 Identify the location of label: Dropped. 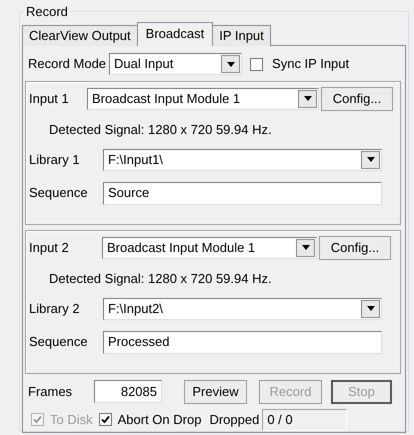
(234, 419).